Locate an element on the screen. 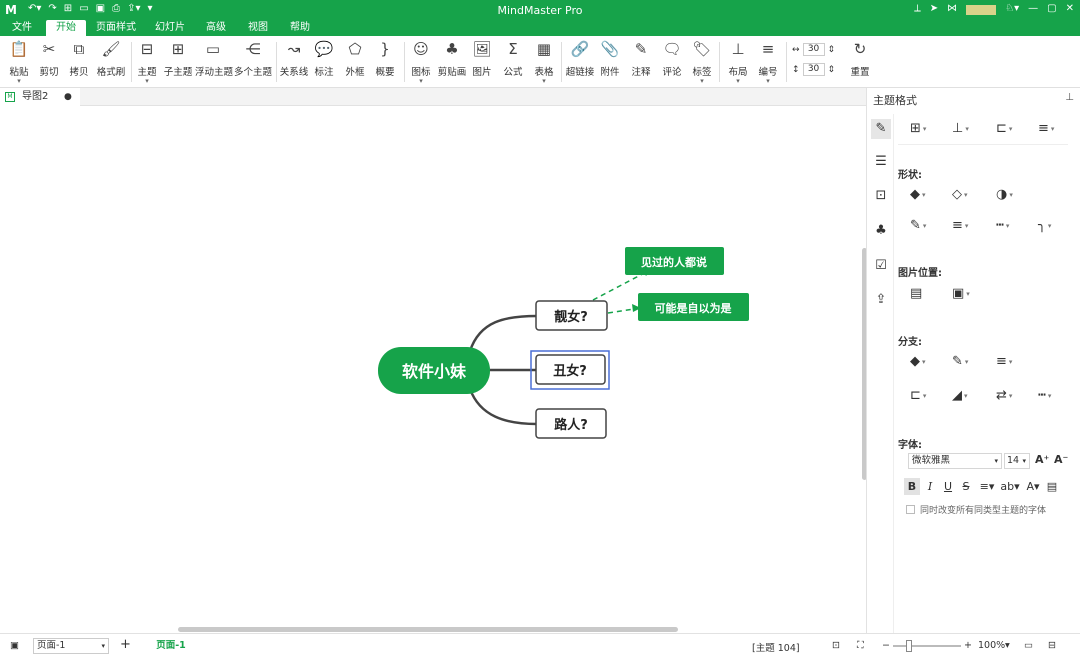 The image size is (1080, 657). tab-page-style: 页面样式 is located at coordinates (116, 28).